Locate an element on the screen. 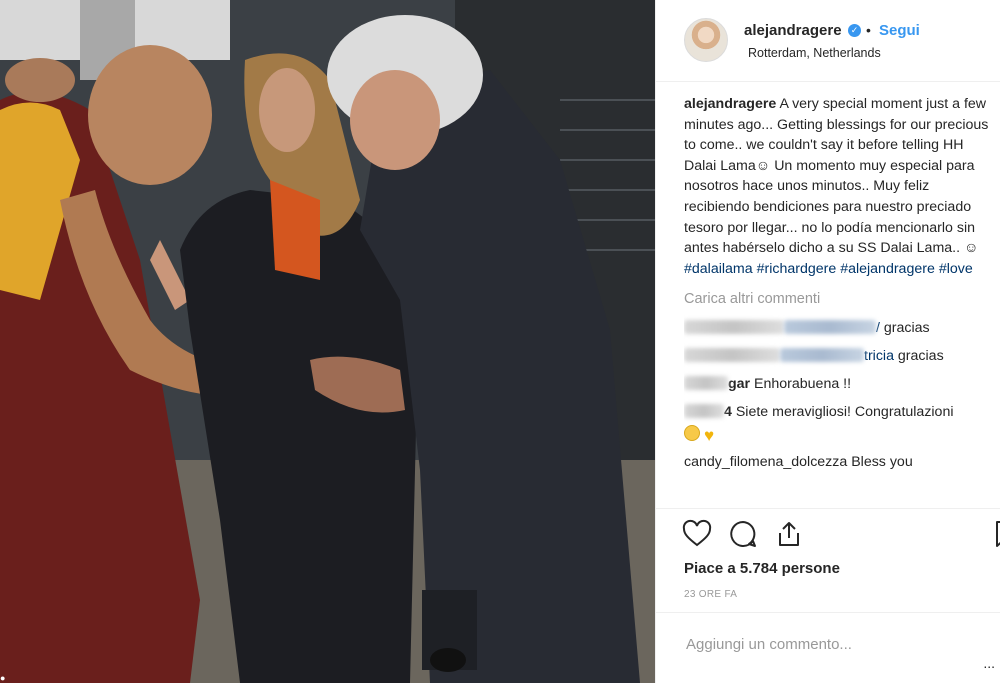 The height and width of the screenshot is (683, 1000). bookmark-icon is located at coordinates (995, 534).